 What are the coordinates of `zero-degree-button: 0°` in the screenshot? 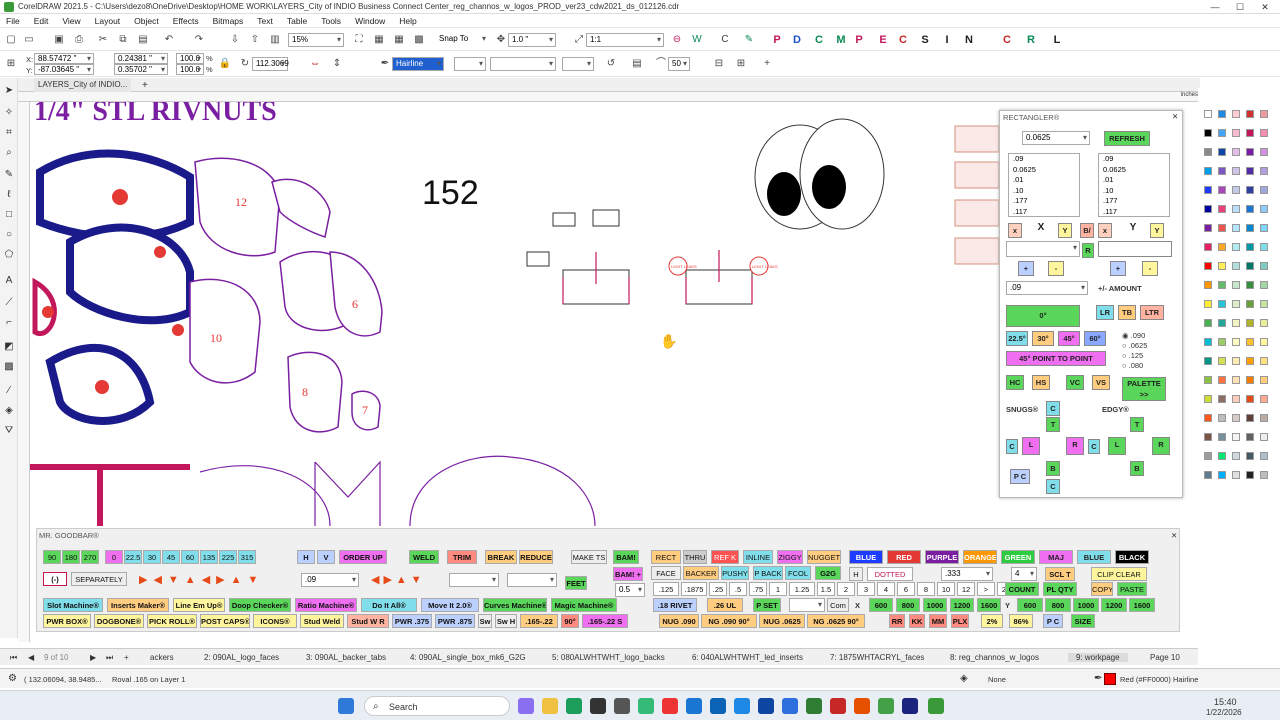 It's located at (1043, 316).